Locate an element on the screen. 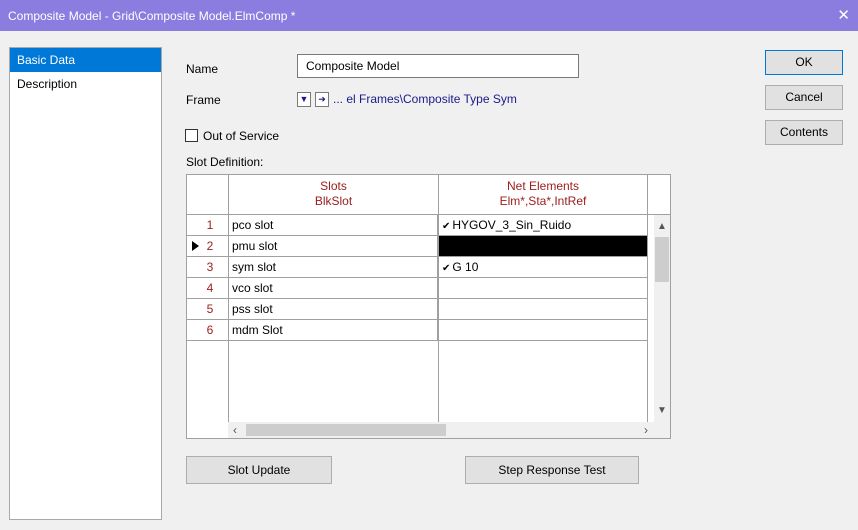 The image size is (858, 530). slot-cell: pss slot is located at coordinates (333, 309).